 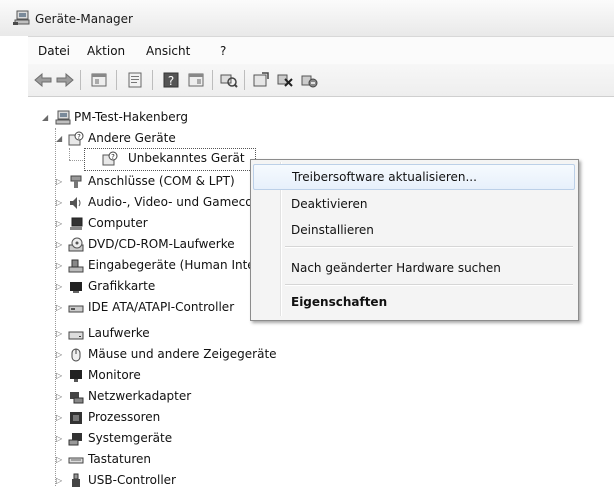 What do you see at coordinates (76, 203) in the screenshot?
I see `speaker-icon` at bounding box center [76, 203].